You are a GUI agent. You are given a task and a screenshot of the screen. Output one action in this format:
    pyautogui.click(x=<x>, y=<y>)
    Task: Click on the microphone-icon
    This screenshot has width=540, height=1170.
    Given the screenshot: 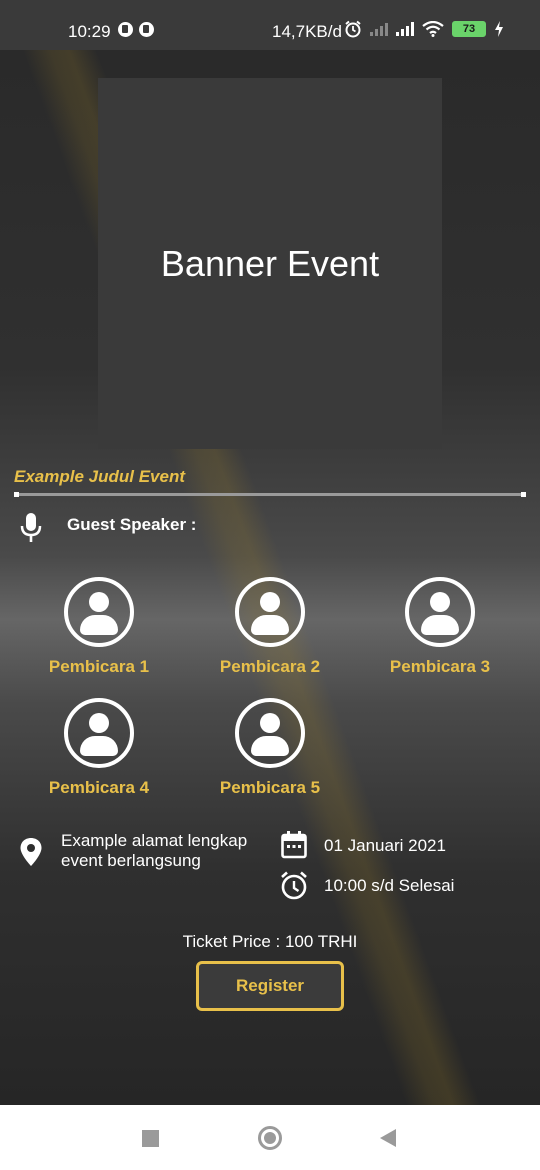 What is the action you would take?
    pyautogui.click(x=31, y=527)
    